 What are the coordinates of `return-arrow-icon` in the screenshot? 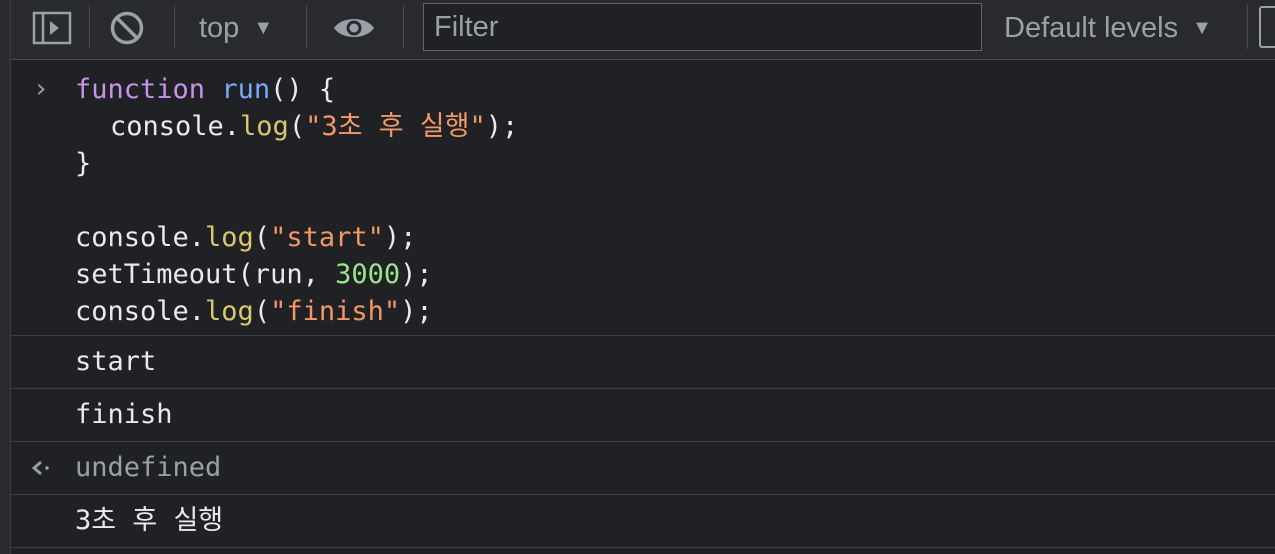 It's located at (42, 468).